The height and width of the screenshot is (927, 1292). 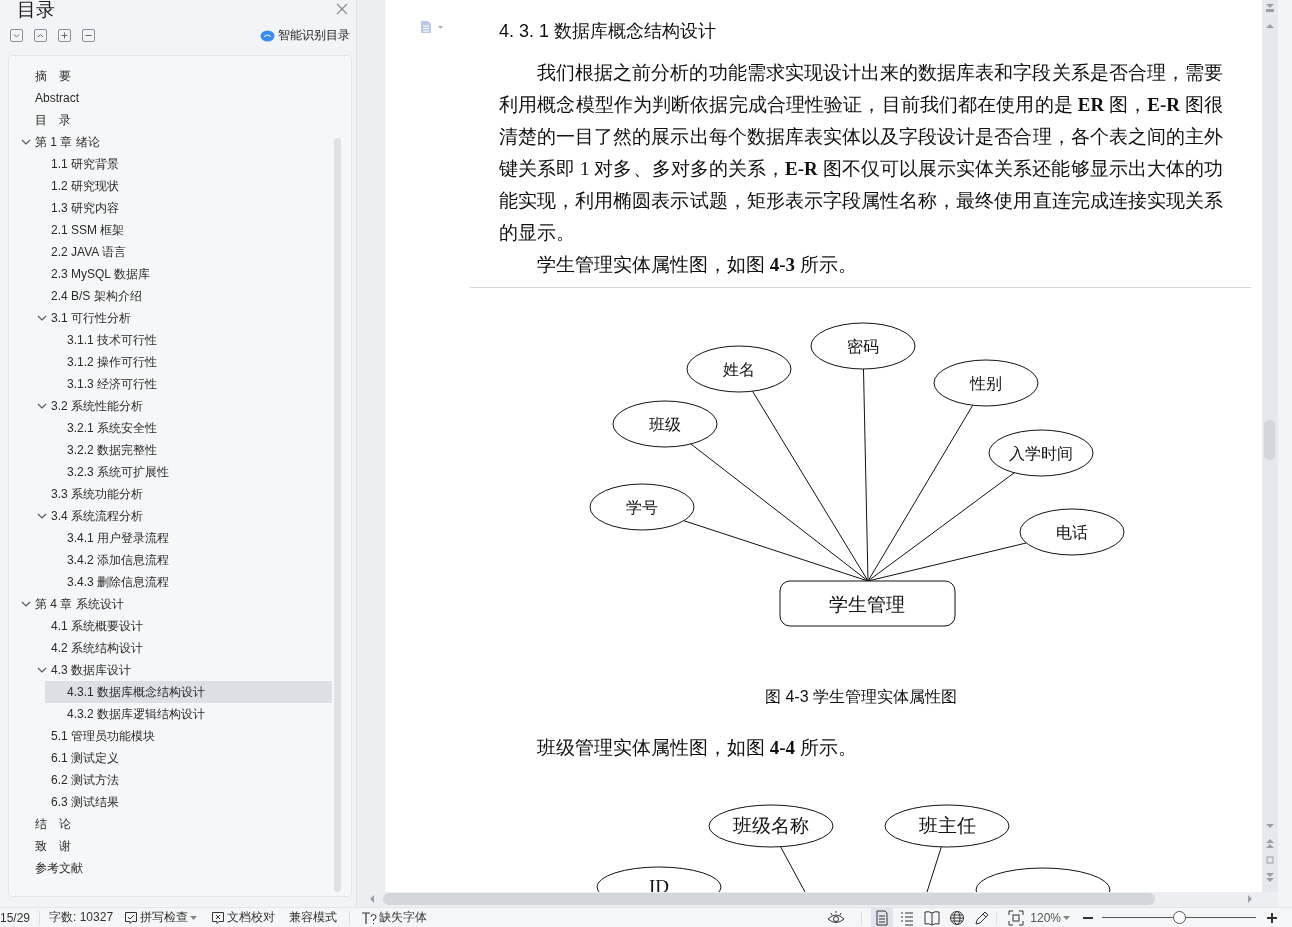 What do you see at coordinates (947, 825) in the screenshot?
I see `attribute-label: 班主任` at bounding box center [947, 825].